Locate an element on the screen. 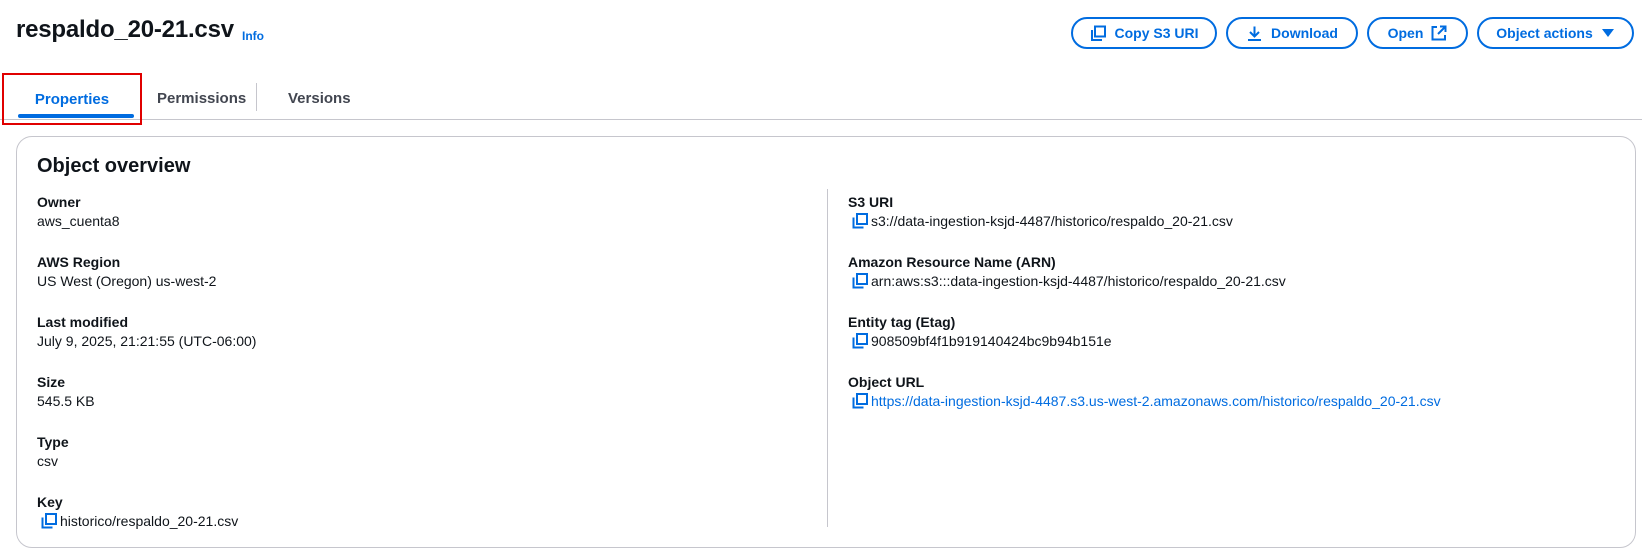 The image size is (1642, 554). external-link-icon is located at coordinates (1439, 33).